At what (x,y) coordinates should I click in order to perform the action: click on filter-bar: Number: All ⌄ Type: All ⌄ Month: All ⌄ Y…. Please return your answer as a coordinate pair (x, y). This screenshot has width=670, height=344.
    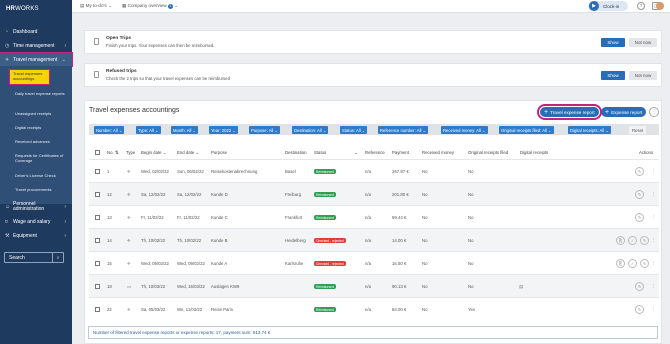
    Looking at the image, I should click on (374, 129).